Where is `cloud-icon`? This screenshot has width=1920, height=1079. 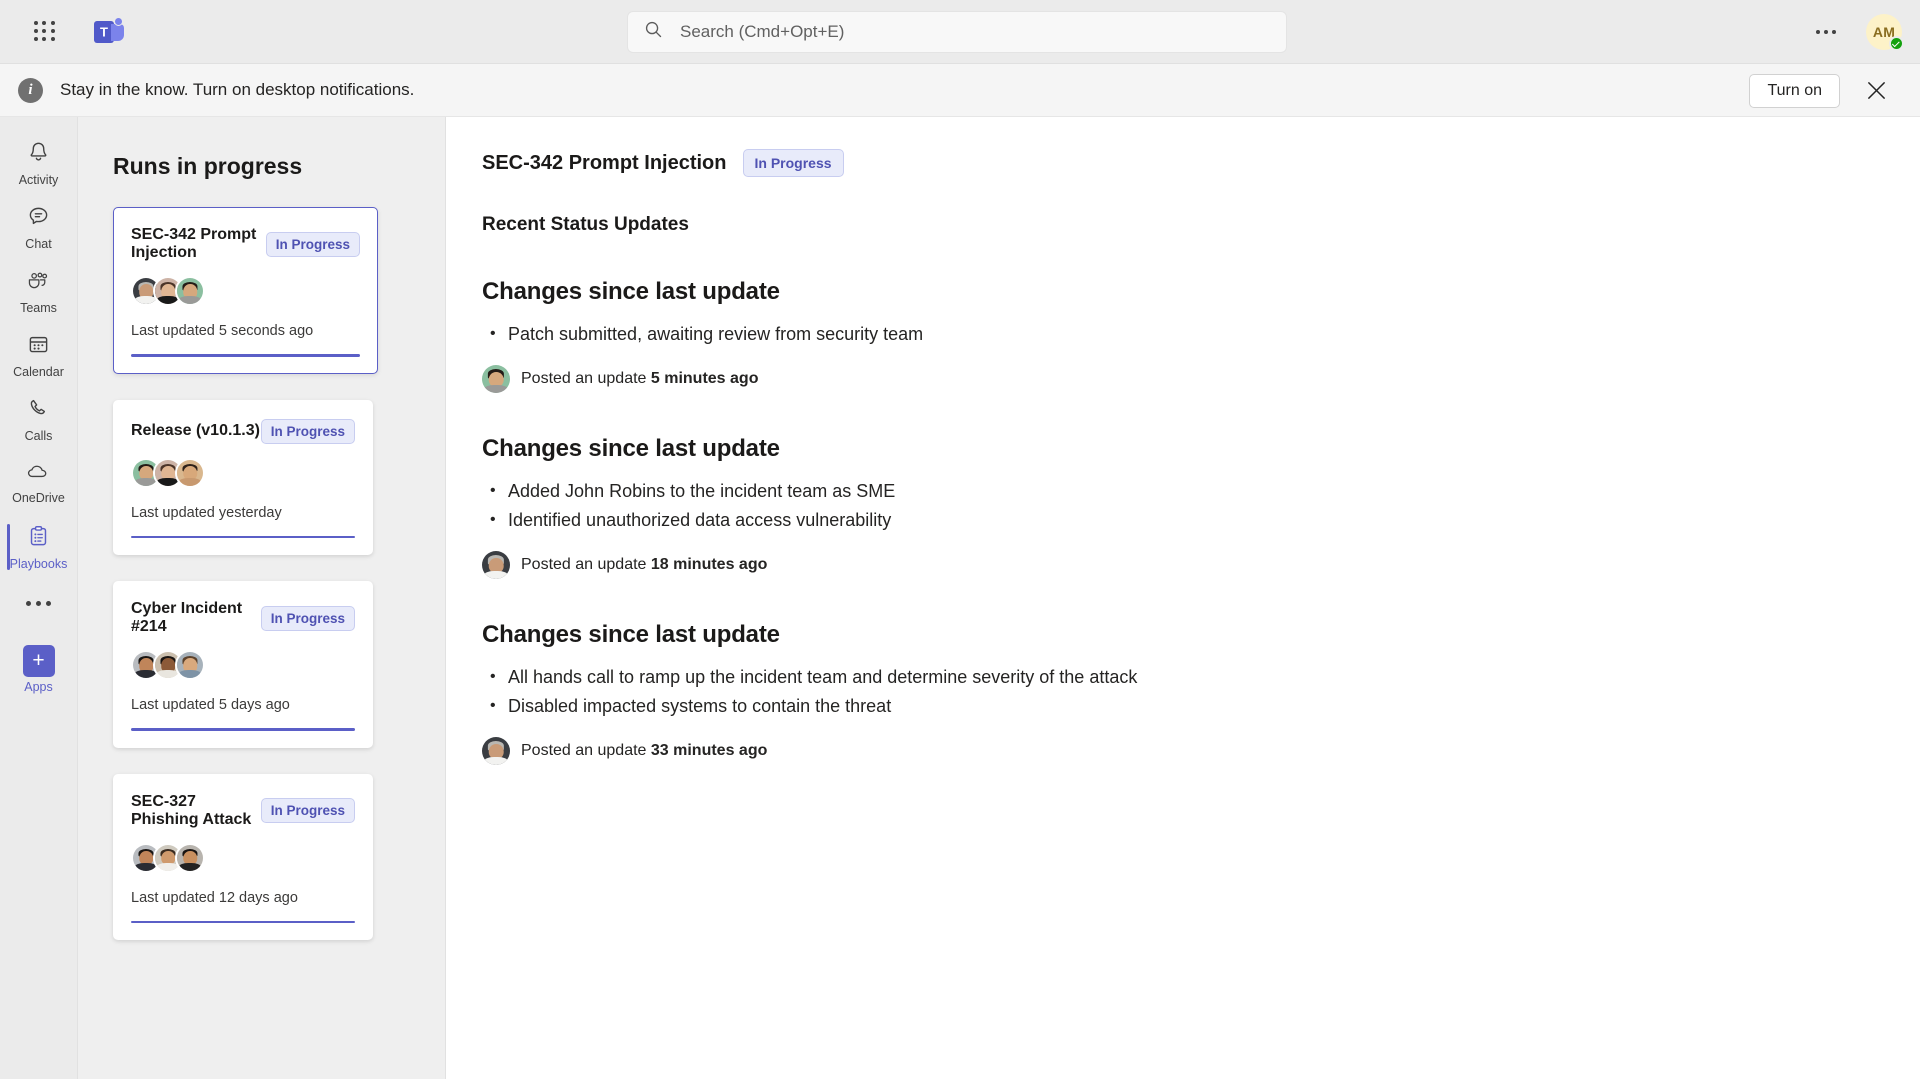 cloud-icon is located at coordinates (38, 474).